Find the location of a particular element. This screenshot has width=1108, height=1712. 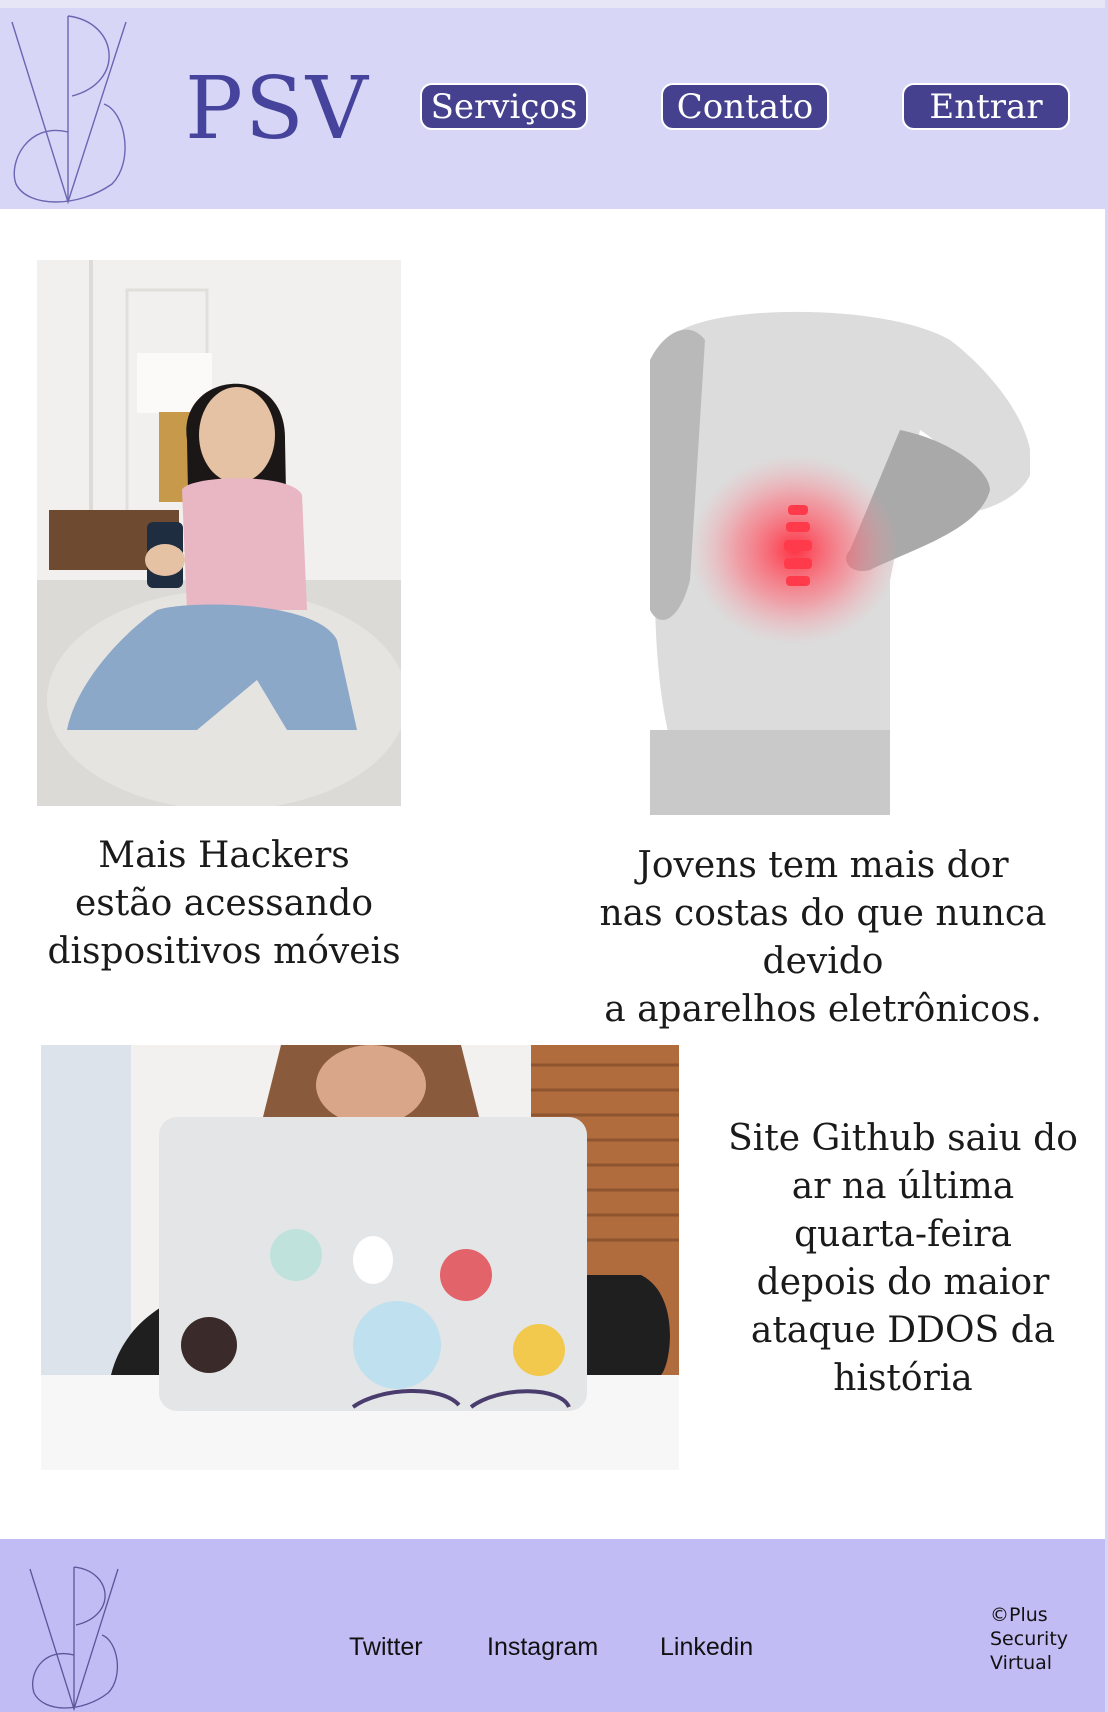

footer-link-twitter: Twitter is located at coordinates (386, 1647).